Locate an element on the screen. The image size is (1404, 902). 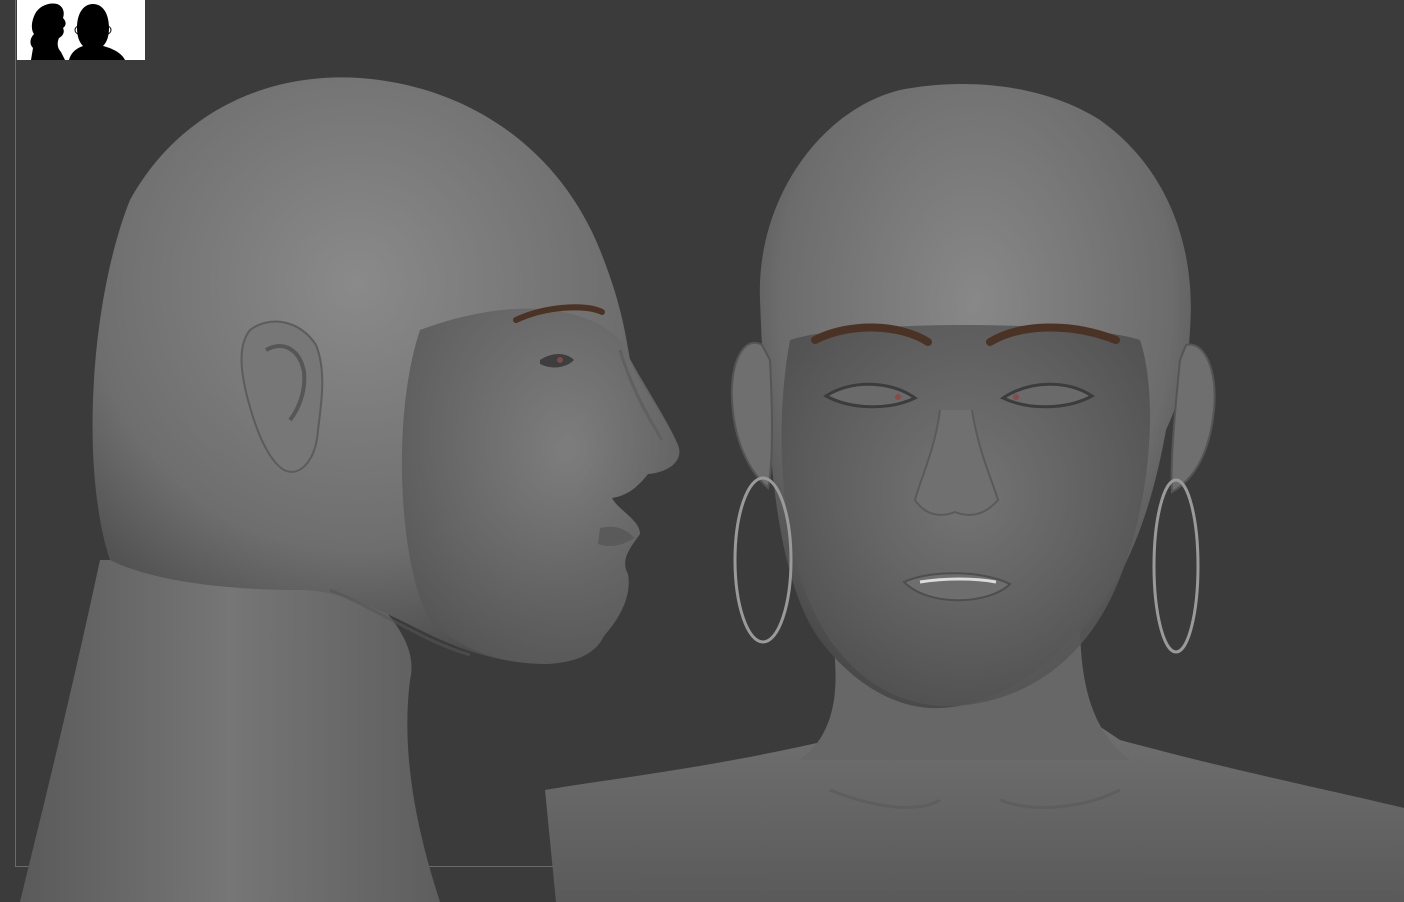
front-ear-left is located at coordinates (751, 416).